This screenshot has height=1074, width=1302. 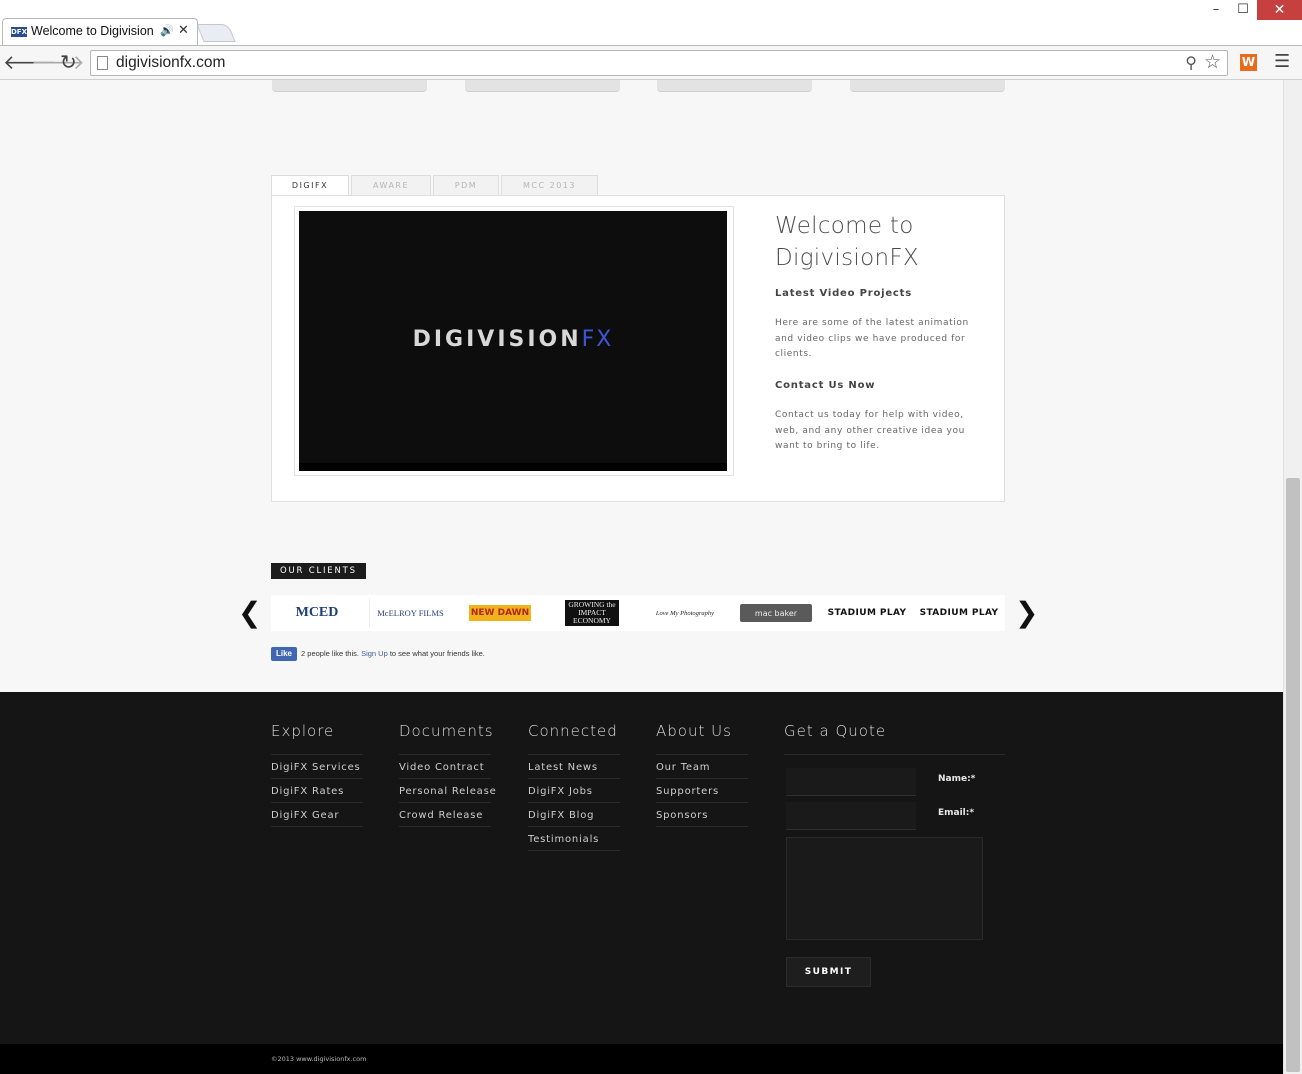 I want to click on message-textarea, so click(x=884, y=888).